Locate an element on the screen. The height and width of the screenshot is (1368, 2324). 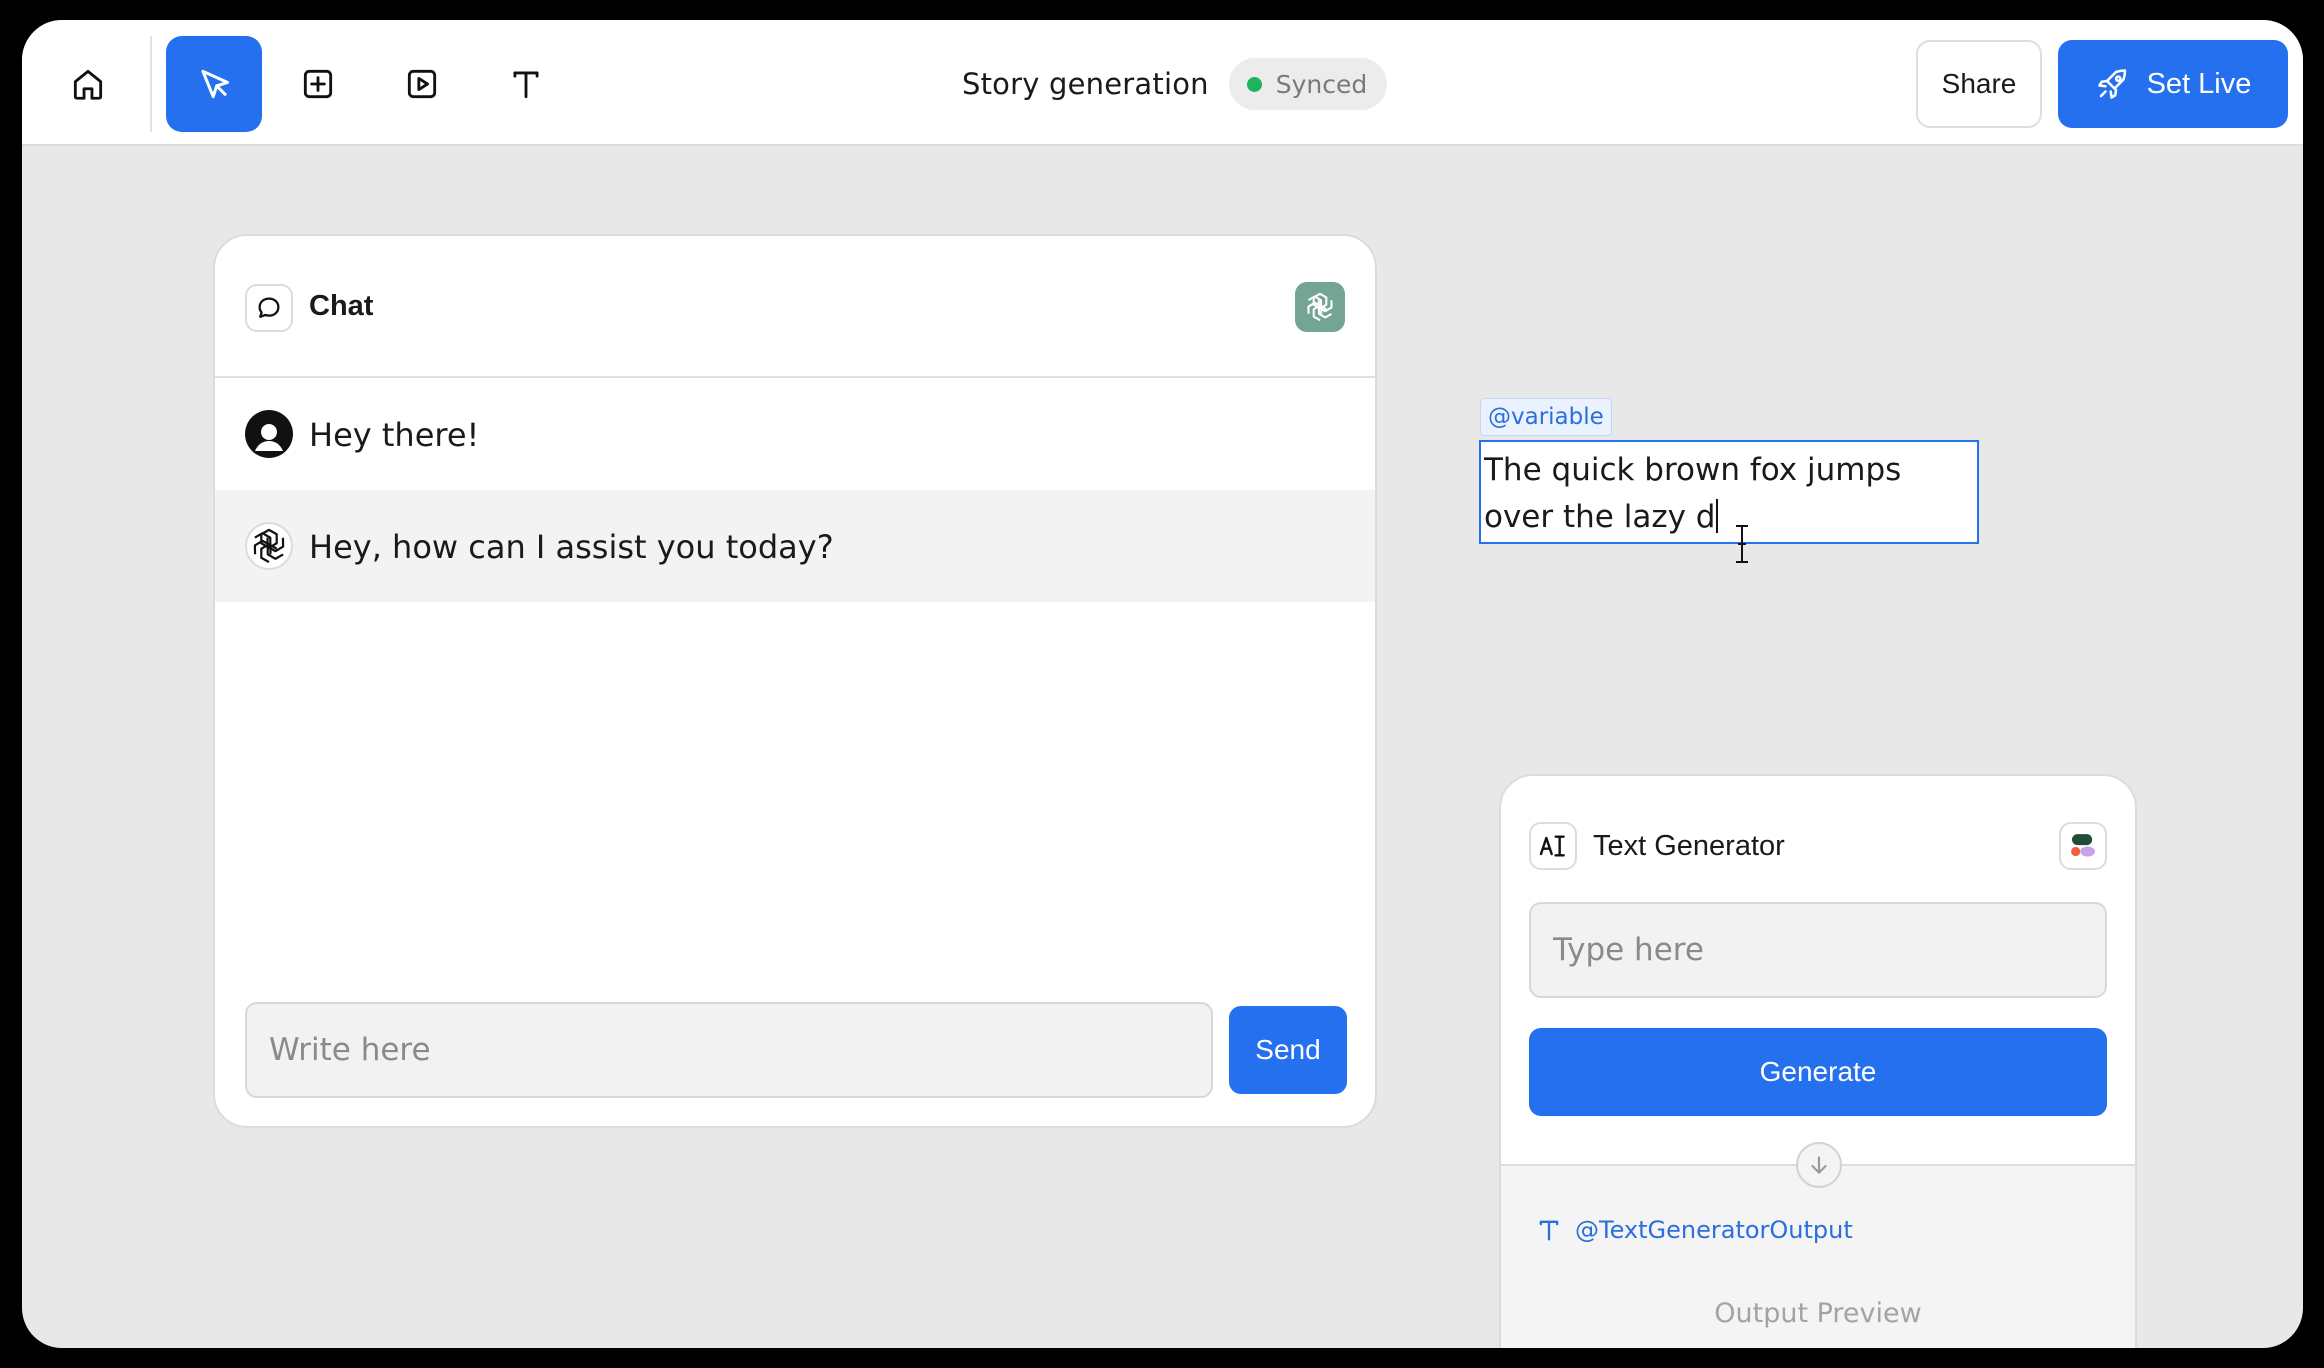
play-square-icon is located at coordinates (422, 84).